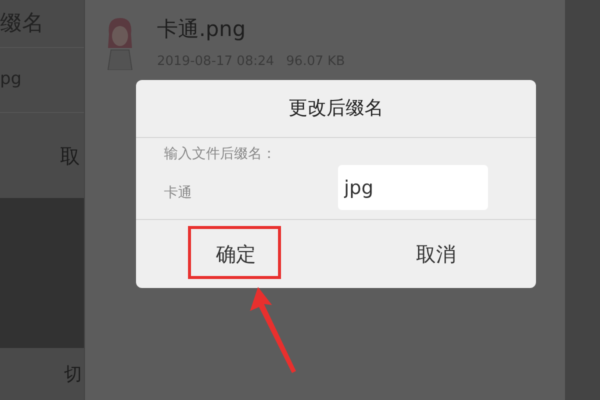 The height and width of the screenshot is (400, 600). What do you see at coordinates (178, 193) in the screenshot?
I see `base-name: 卡通` at bounding box center [178, 193].